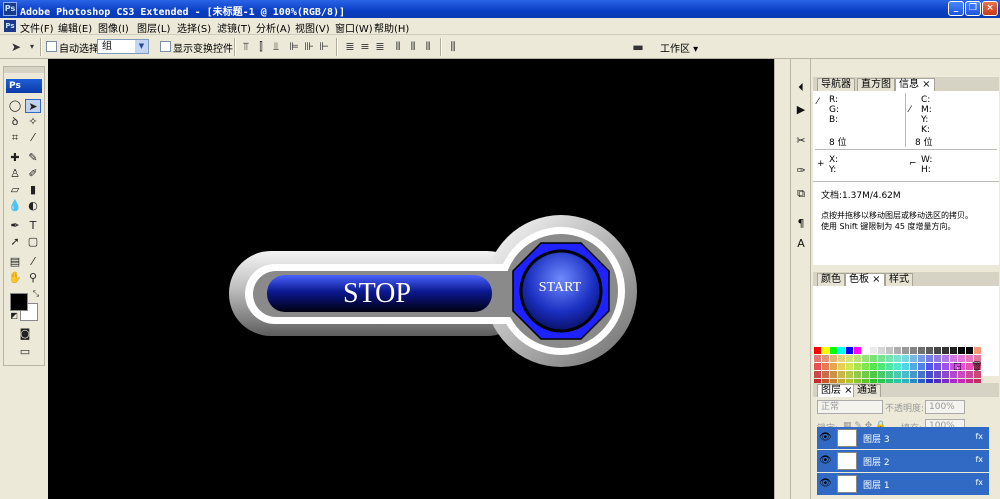 The width and height of the screenshot is (1000, 499). Describe the element at coordinates (15, 122) in the screenshot. I see `lasso-tool-icon: ꝺ` at that location.